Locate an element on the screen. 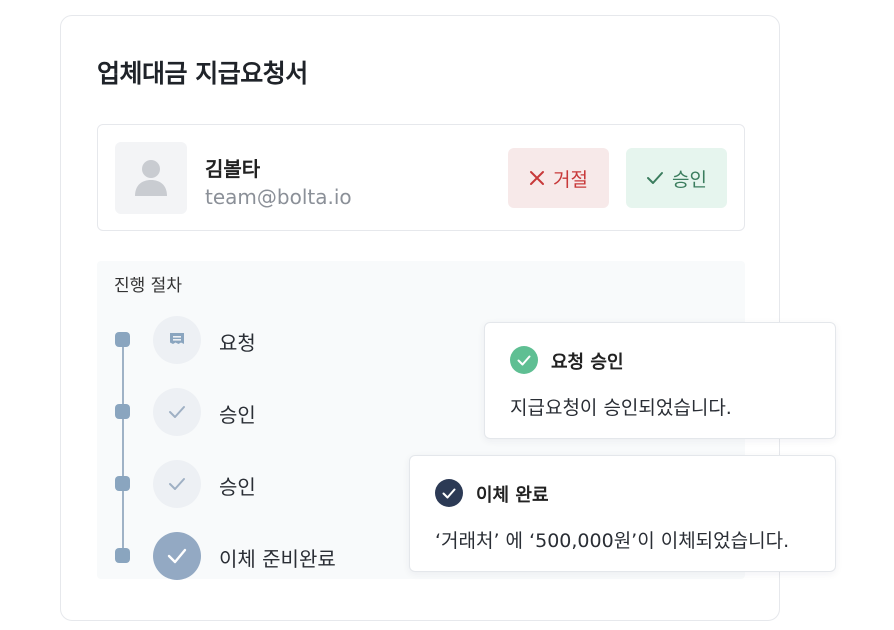  page-title: 업체대금 지급요청서 is located at coordinates (202, 73).